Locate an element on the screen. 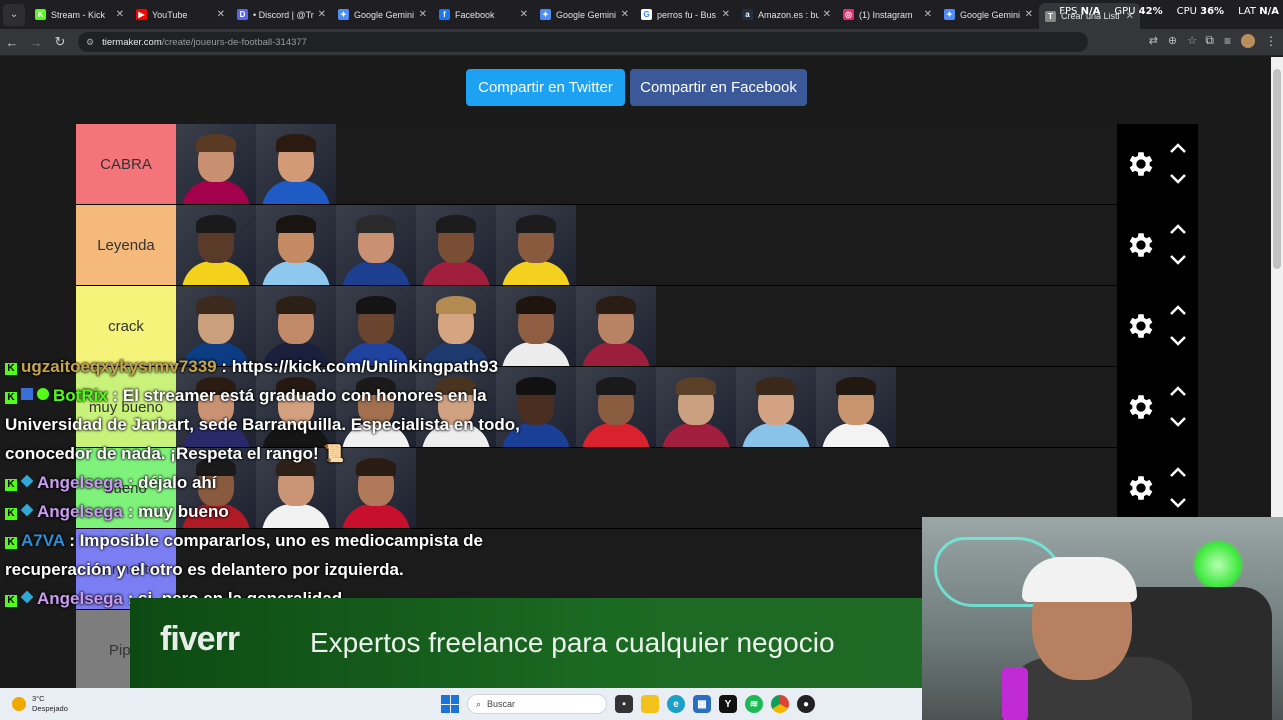 This screenshot has height=720, width=1283. menu-icon: ⋮ is located at coordinates (1271, 41).